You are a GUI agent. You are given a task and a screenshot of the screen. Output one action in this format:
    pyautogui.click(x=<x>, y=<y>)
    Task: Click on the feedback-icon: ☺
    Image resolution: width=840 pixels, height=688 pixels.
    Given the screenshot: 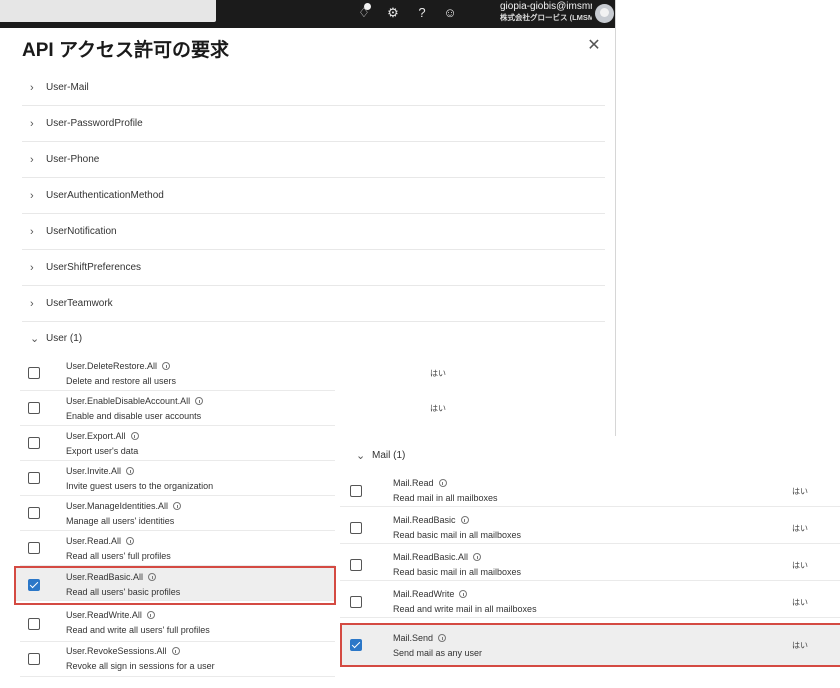 What is the action you would take?
    pyautogui.click(x=450, y=13)
    